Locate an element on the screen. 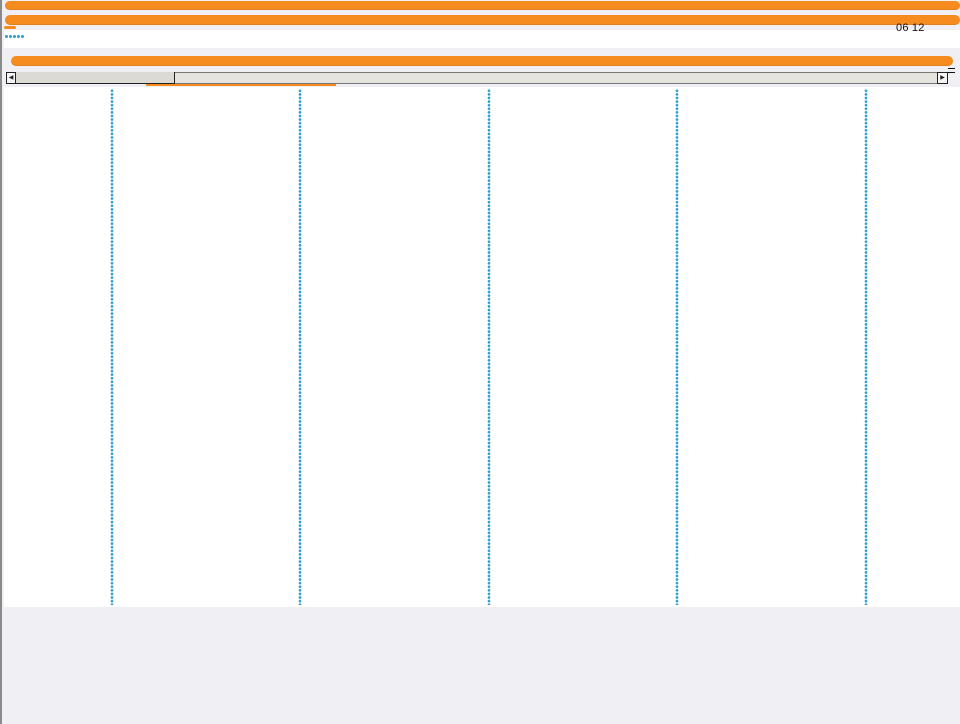  scroll-thumb is located at coordinates (95, 78).